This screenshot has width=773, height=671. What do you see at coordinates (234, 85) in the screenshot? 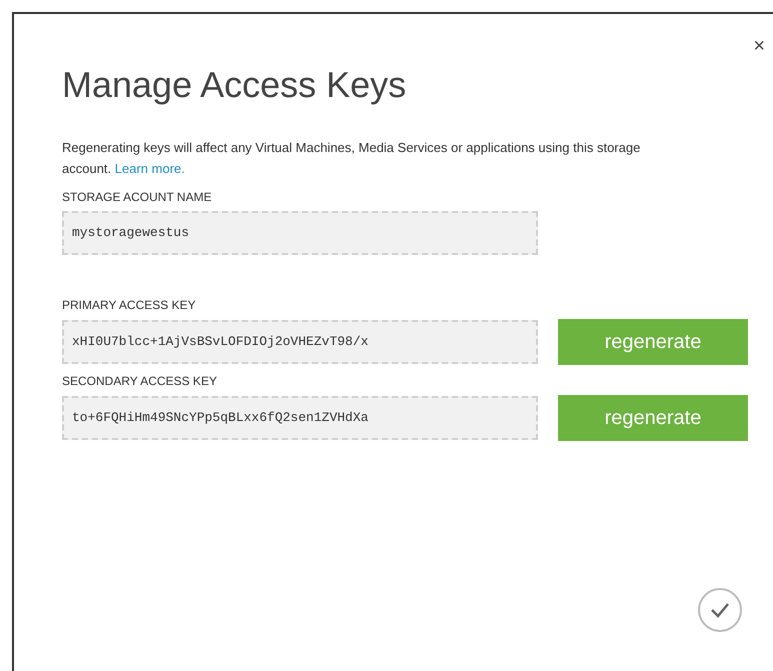
I see `dialog-title: Manage Access Keys` at bounding box center [234, 85].